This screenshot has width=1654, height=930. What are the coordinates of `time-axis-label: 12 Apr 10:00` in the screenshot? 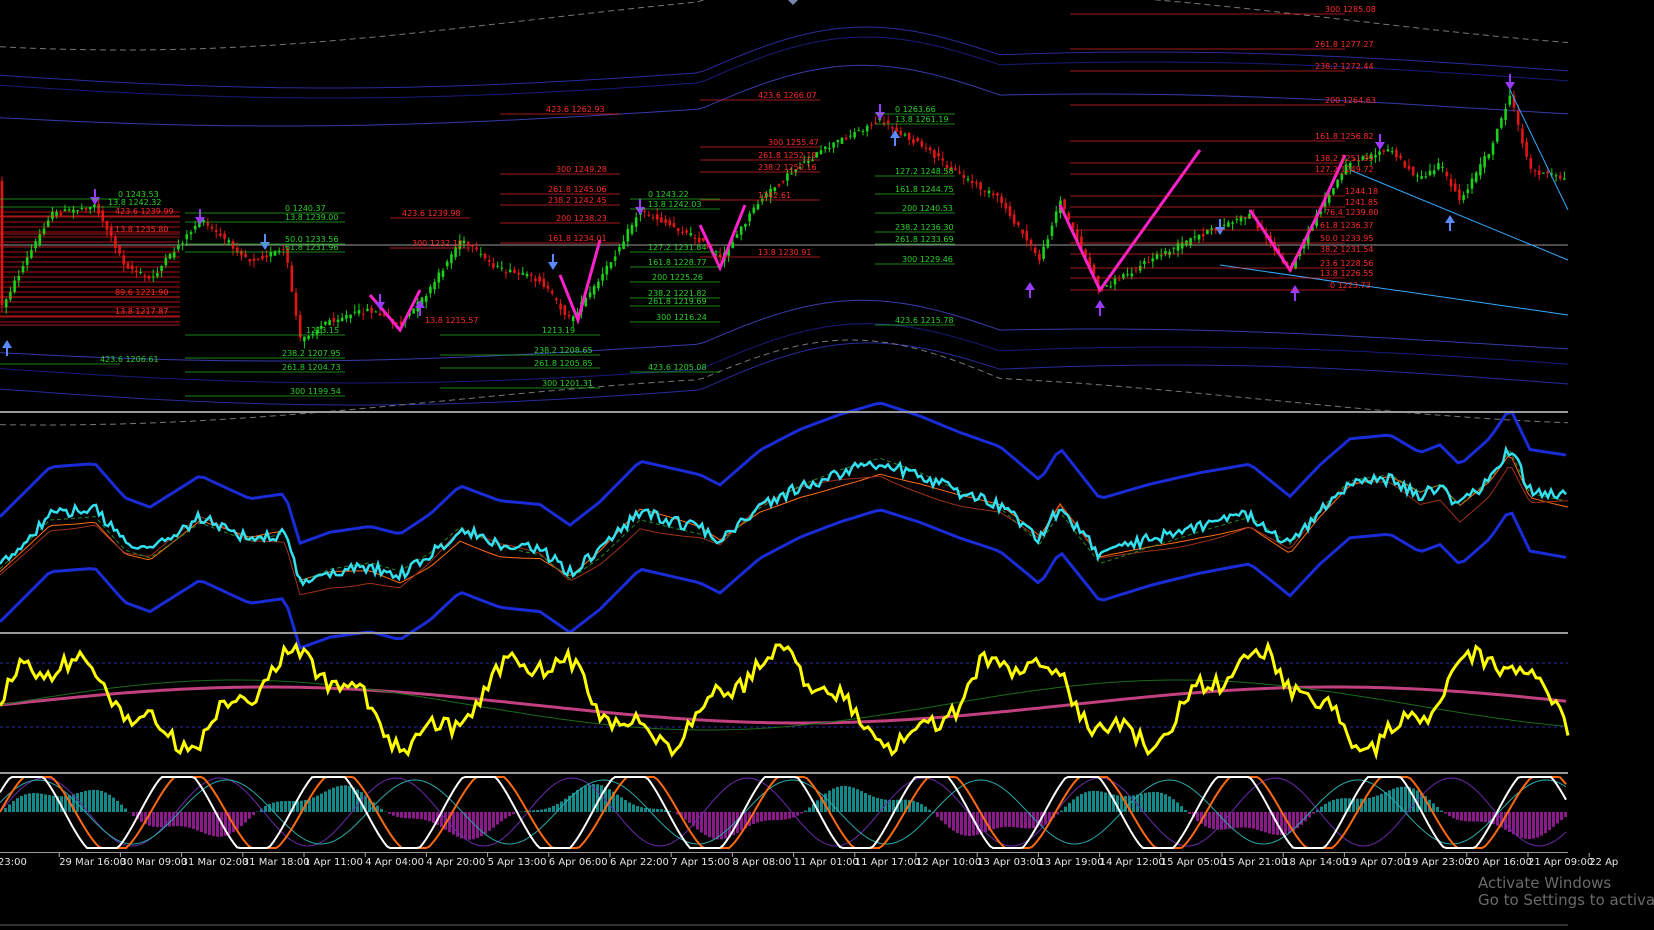 It's located at (948, 862).